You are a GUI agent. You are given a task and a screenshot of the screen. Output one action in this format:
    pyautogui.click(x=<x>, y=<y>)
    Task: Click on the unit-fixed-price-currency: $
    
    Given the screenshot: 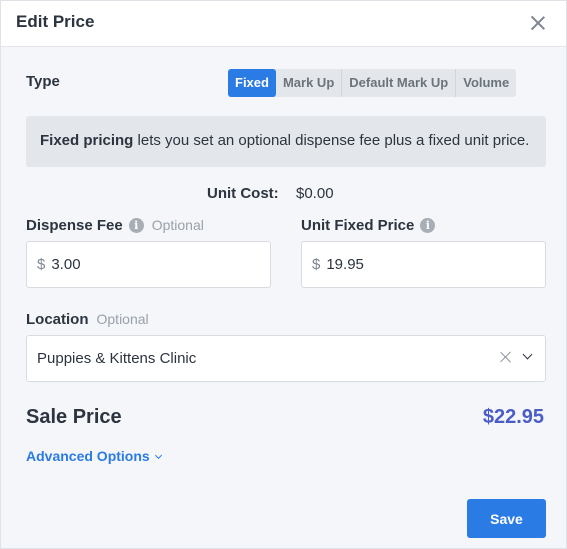 What is the action you would take?
    pyautogui.click(x=316, y=264)
    